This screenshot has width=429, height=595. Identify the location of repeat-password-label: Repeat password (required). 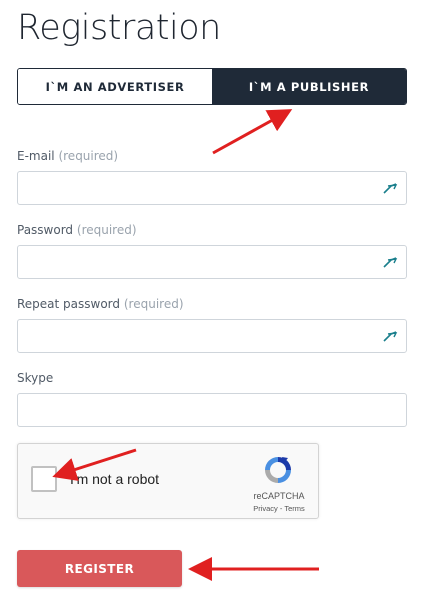
(100, 304).